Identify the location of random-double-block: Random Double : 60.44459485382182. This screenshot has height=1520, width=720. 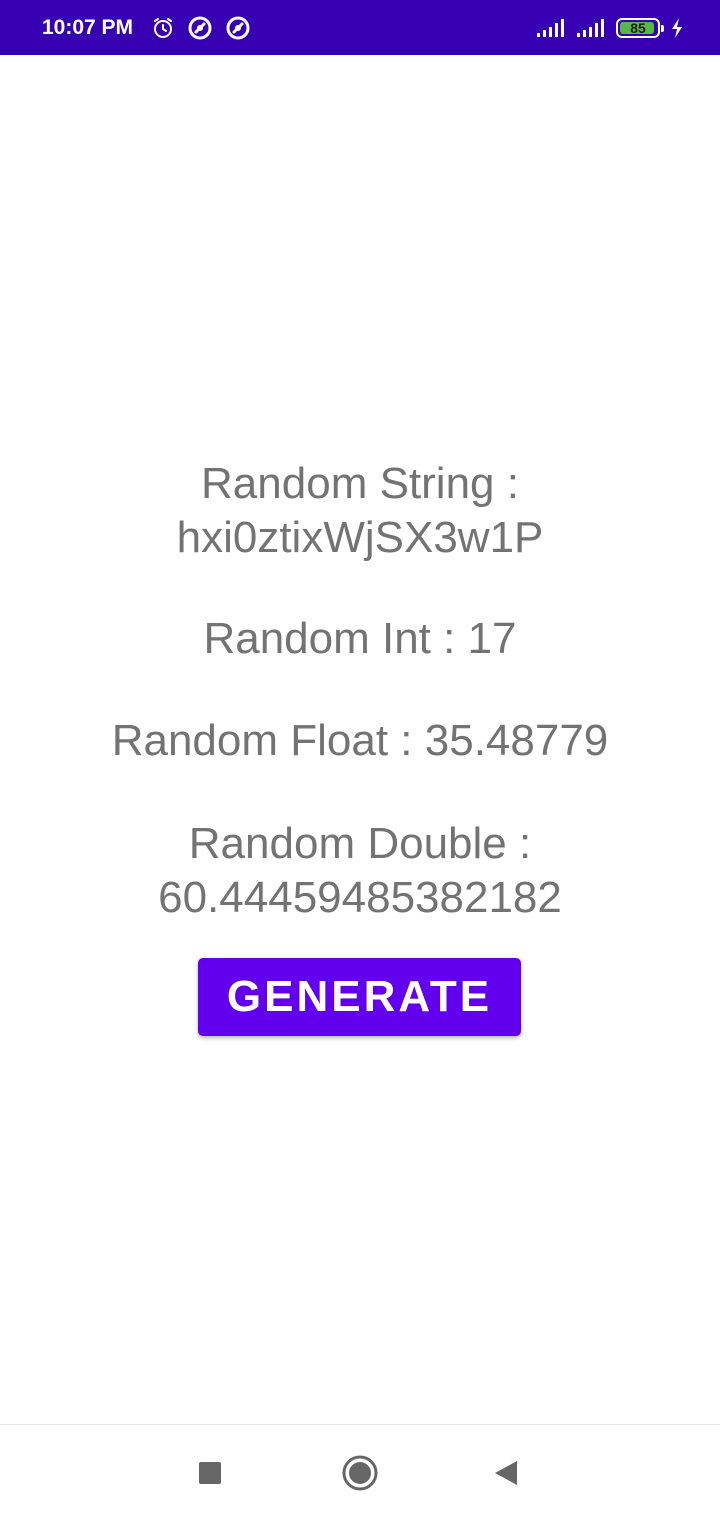
(360, 871).